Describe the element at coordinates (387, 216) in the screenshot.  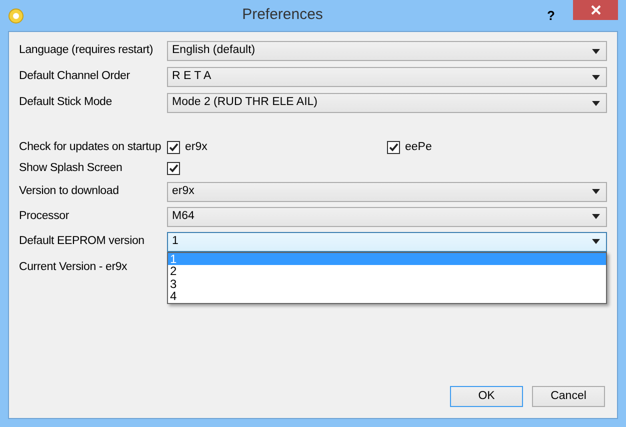
I see `dropdown: M64` at that location.